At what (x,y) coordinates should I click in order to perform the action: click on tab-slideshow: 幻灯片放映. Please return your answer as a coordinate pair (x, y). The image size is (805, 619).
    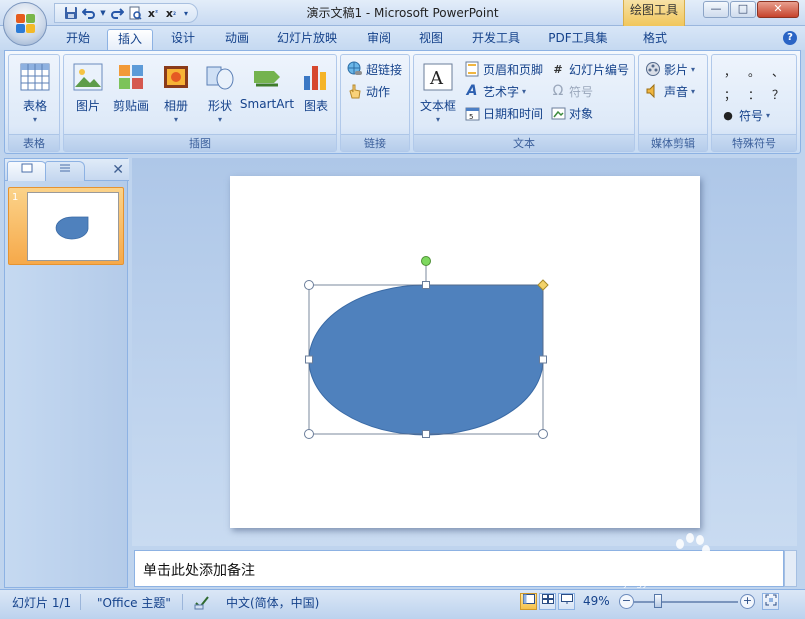
    Looking at the image, I should click on (307, 39).